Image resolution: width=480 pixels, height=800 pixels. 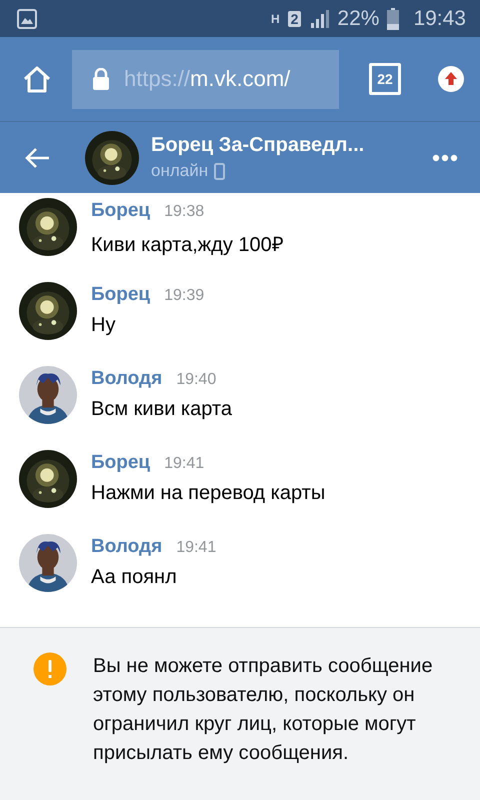 What do you see at coordinates (358, 18) in the screenshot?
I see `battery-percent: 22%` at bounding box center [358, 18].